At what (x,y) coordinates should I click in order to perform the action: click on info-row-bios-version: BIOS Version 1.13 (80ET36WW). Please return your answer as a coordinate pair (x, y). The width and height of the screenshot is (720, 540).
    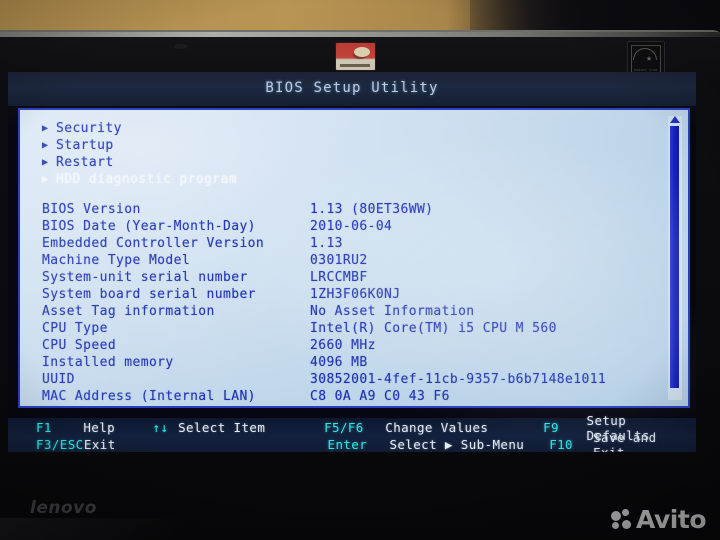
    Looking at the image, I should click on (342, 210).